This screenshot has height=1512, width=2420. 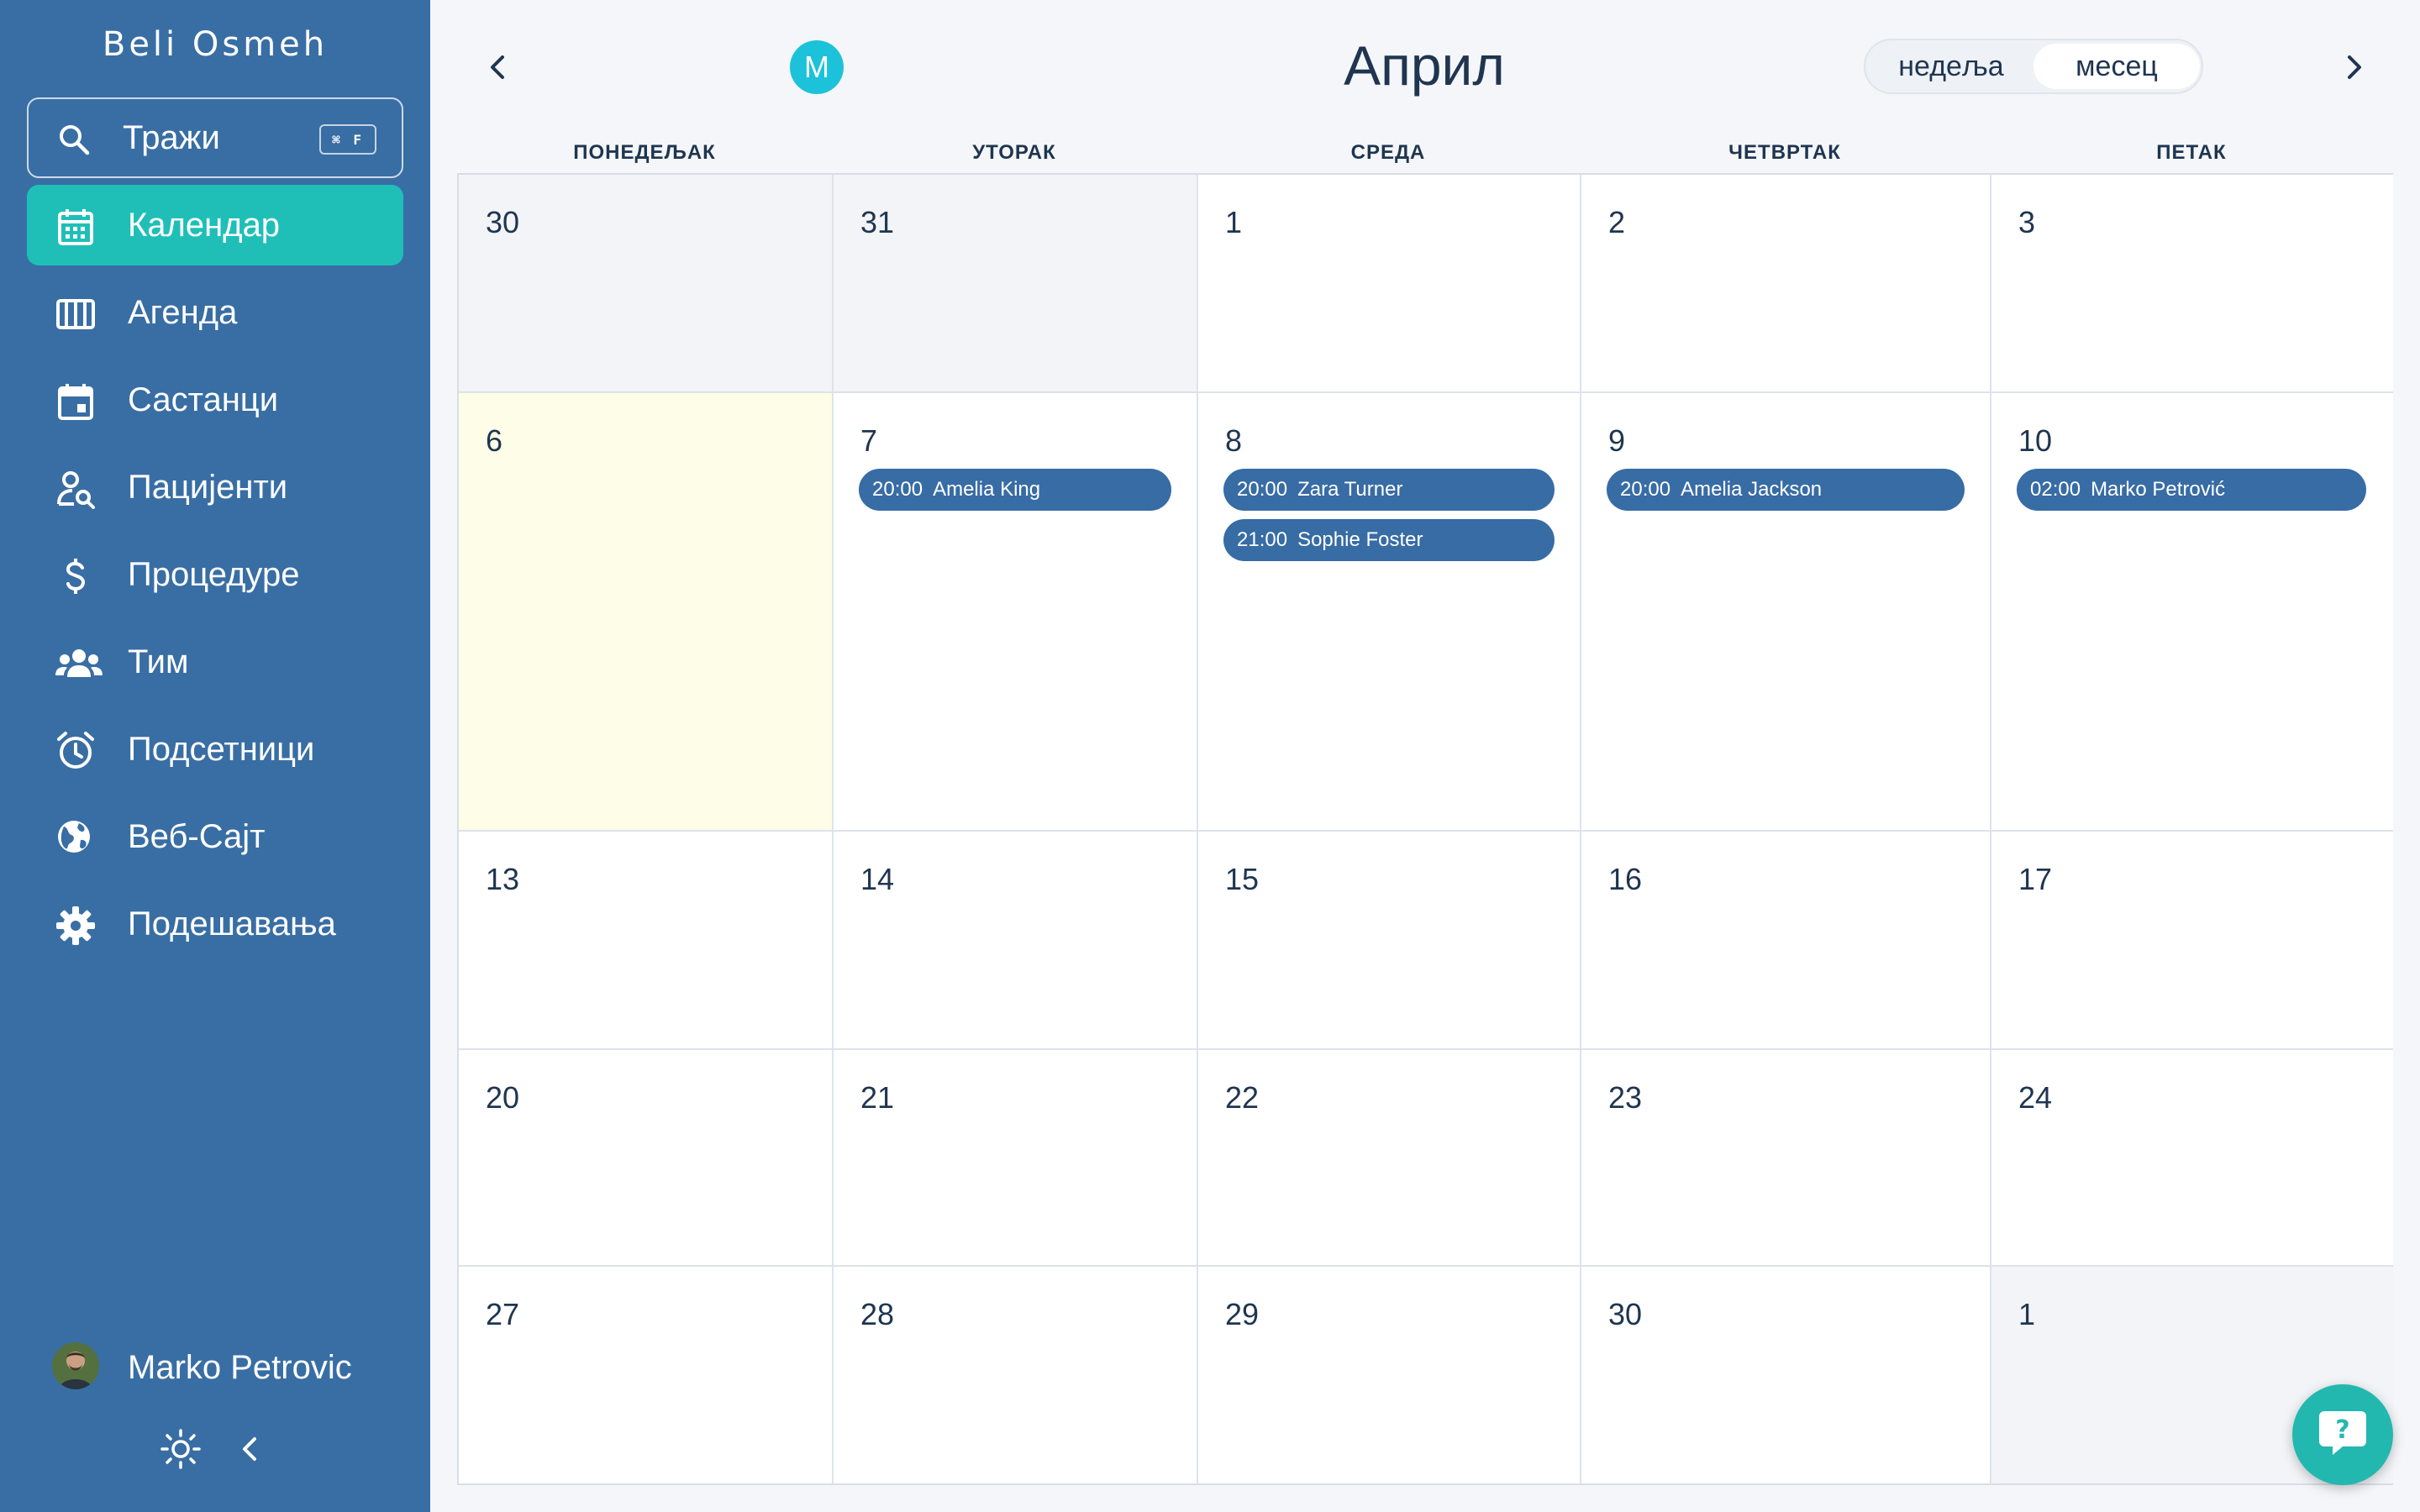 What do you see at coordinates (1234, 440) in the screenshot?
I see `day-number: 8` at bounding box center [1234, 440].